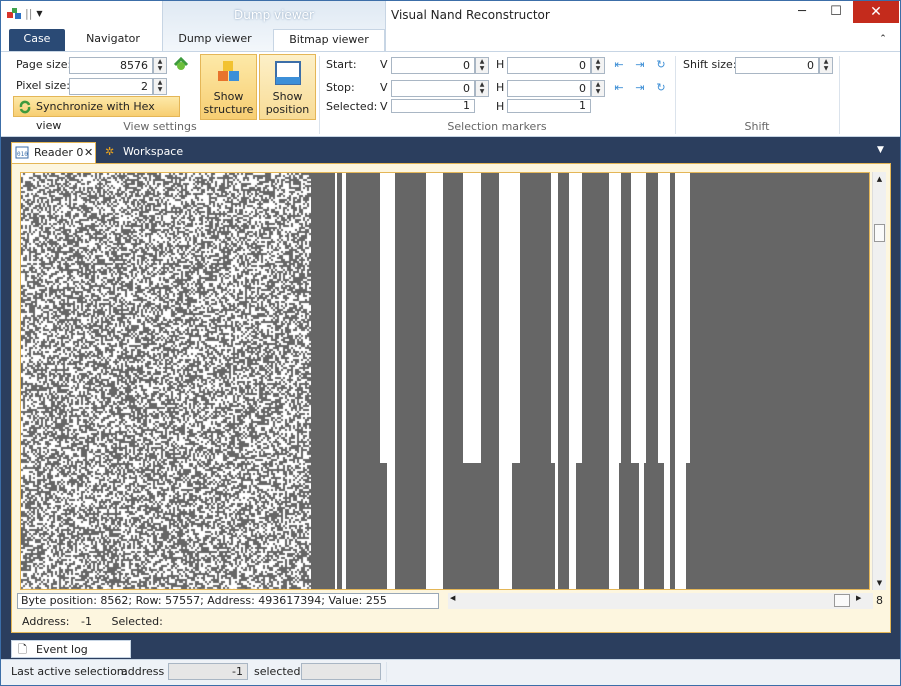 Image resolution: width=901 pixels, height=686 pixels. Describe the element at coordinates (598, 65) in the screenshot. I see `start-h-spinner: ▲ ▼` at that location.